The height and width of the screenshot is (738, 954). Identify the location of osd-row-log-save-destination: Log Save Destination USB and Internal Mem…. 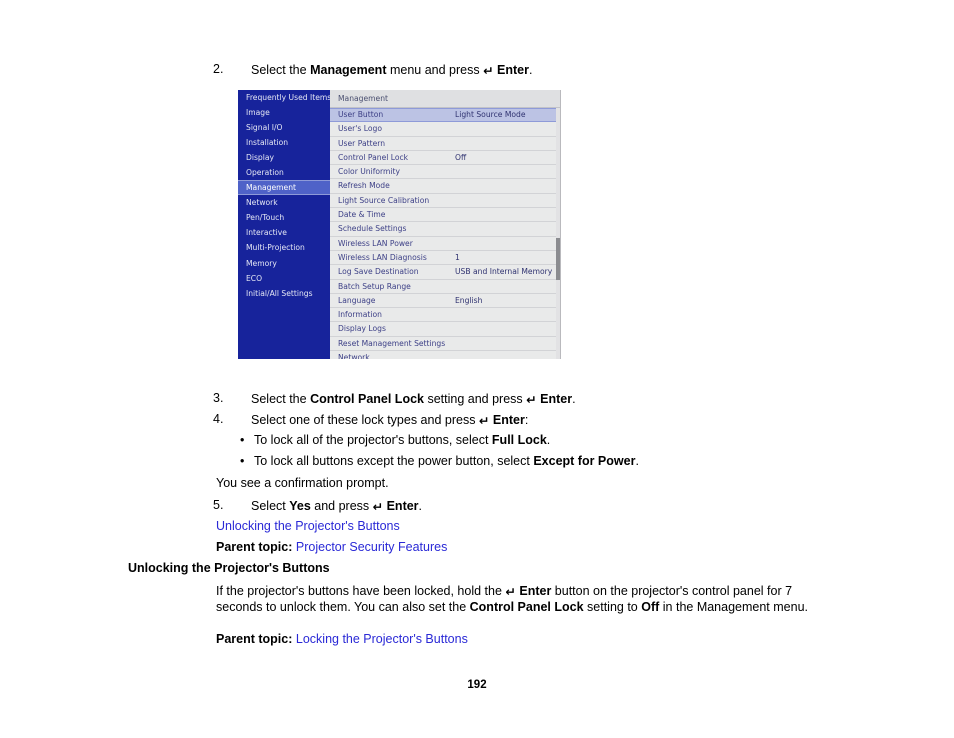
(445, 272).